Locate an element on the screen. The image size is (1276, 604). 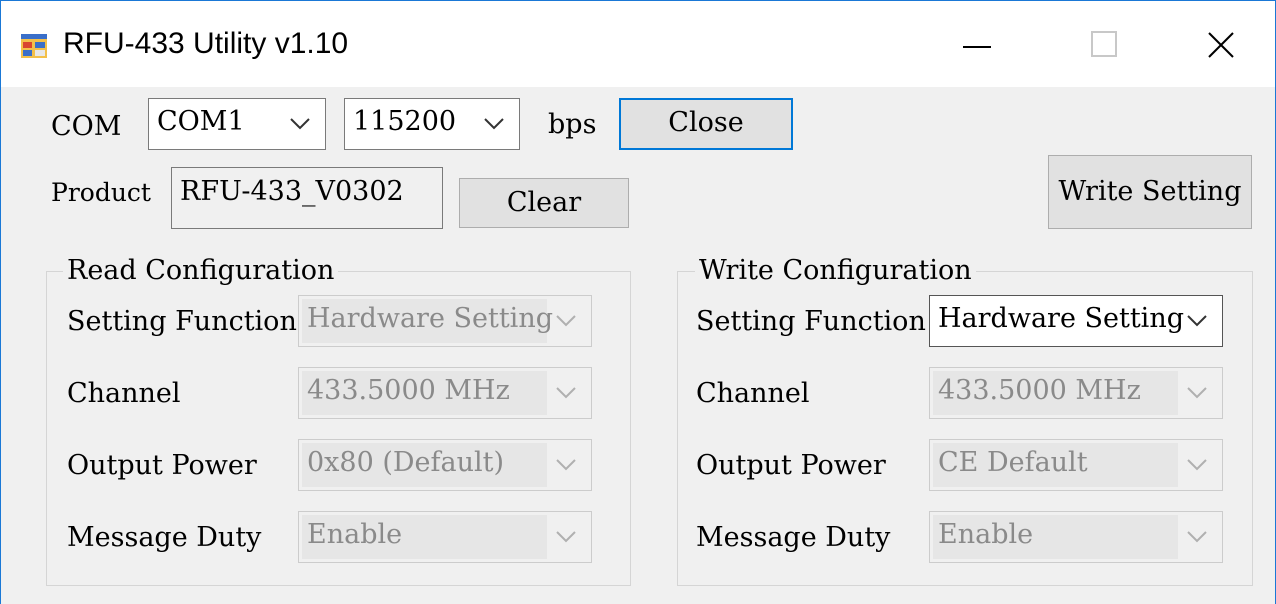
write-output-power-select: CE Default is located at coordinates (1076, 465).